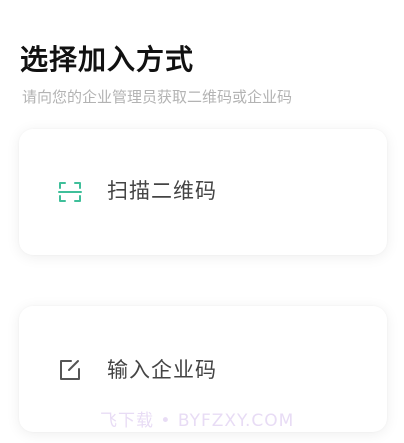 The width and height of the screenshot is (404, 443). I want to click on edit-icon, so click(70, 370).